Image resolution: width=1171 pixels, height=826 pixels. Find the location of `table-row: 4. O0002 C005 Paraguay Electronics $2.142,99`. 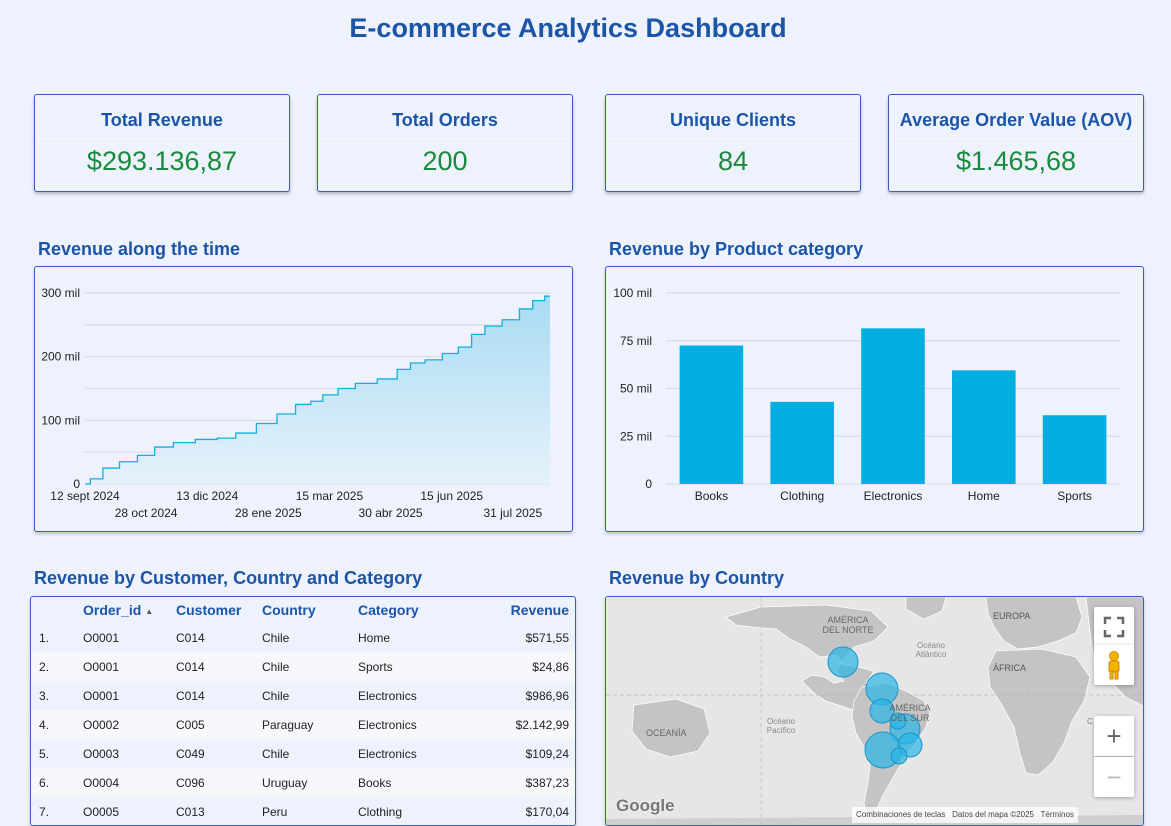

table-row: 4. O0002 C005 Paraguay Electronics $2.142,99 is located at coordinates (303, 724).